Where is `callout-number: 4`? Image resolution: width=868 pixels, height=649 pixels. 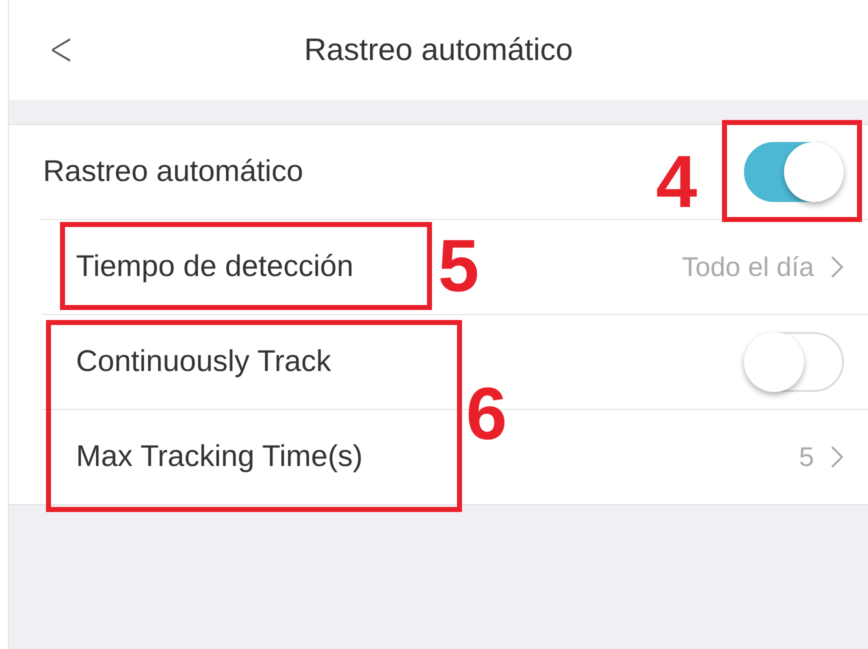 callout-number: 4 is located at coordinates (677, 182).